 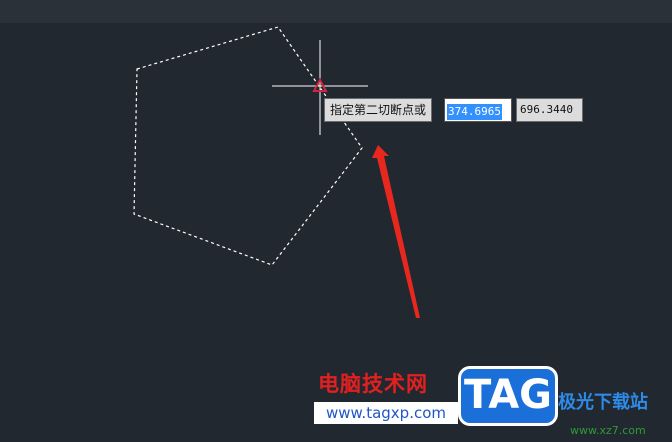 I want to click on y-coordinate-input: 696.3440, so click(x=549, y=110).